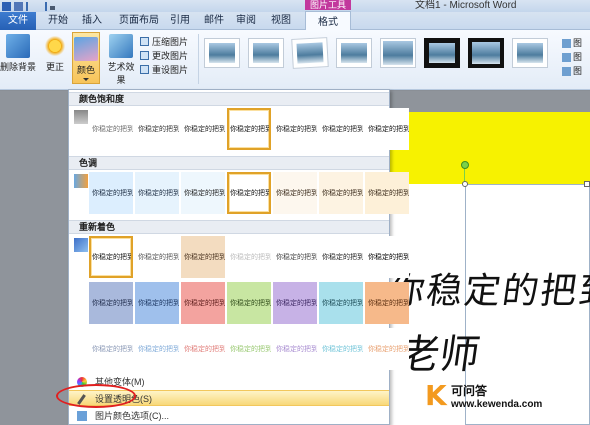  Describe the element at coordinates (52, 8) in the screenshot. I see `customize-qat-icon` at that location.